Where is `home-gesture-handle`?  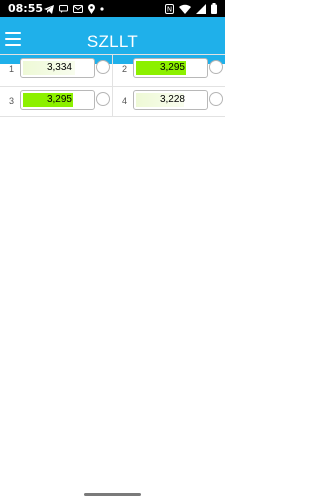
home-gesture-handle is located at coordinates (112, 494).